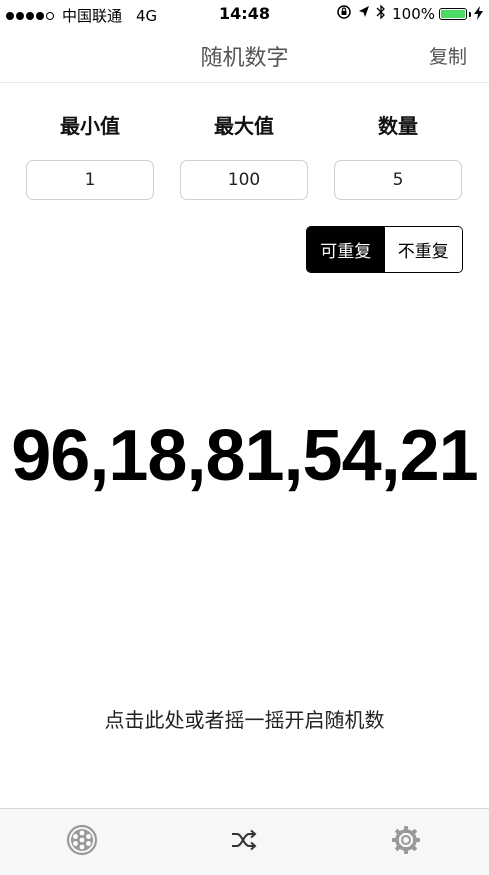 The image size is (489, 875). What do you see at coordinates (413, 14) in the screenshot?
I see `battery-percentage: 100%` at bounding box center [413, 14].